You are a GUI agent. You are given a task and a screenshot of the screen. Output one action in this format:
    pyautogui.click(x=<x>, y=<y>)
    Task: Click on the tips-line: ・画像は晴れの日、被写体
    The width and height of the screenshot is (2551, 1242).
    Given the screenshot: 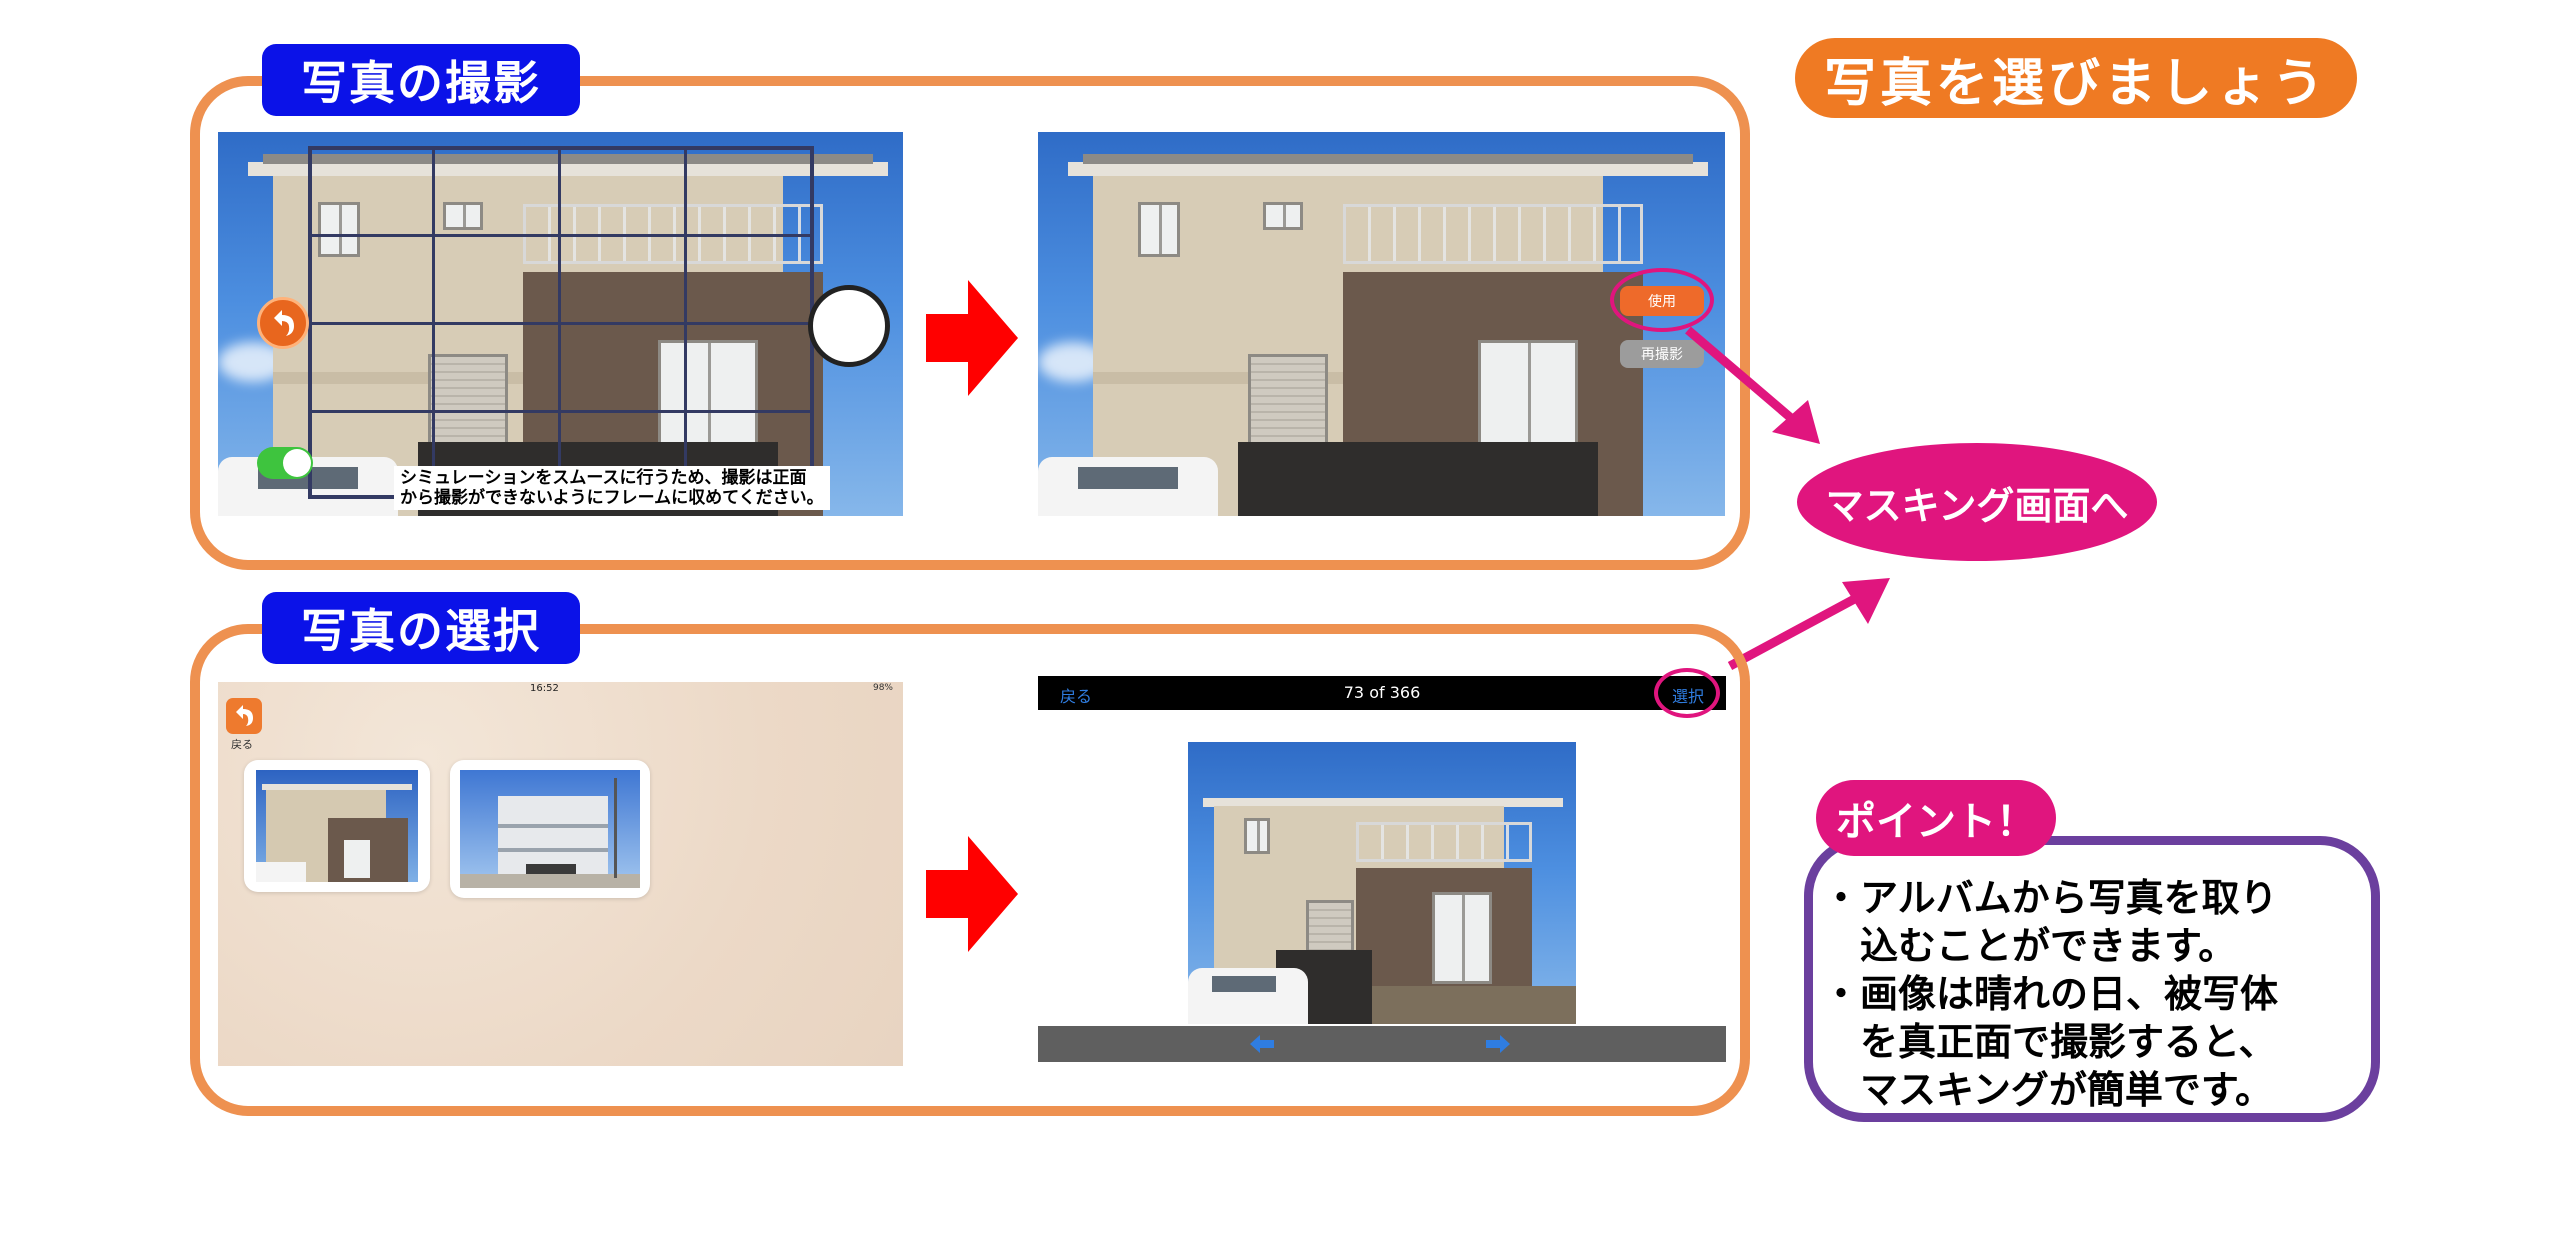 What is the action you would take?
    pyautogui.click(x=2050, y=994)
    